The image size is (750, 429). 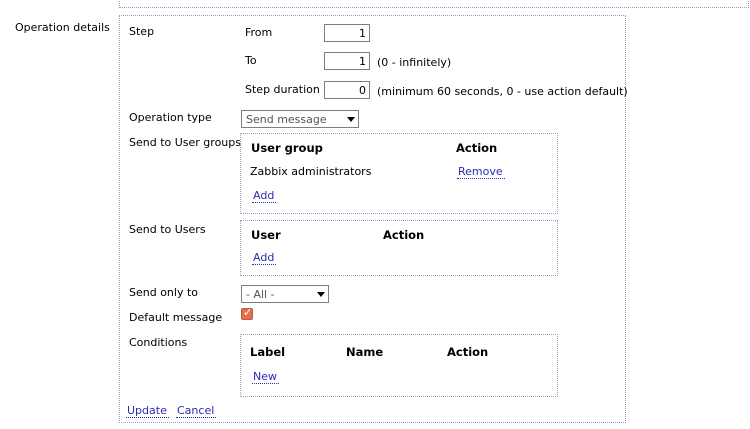 I want to click on conditions-table, so click(x=399, y=365).